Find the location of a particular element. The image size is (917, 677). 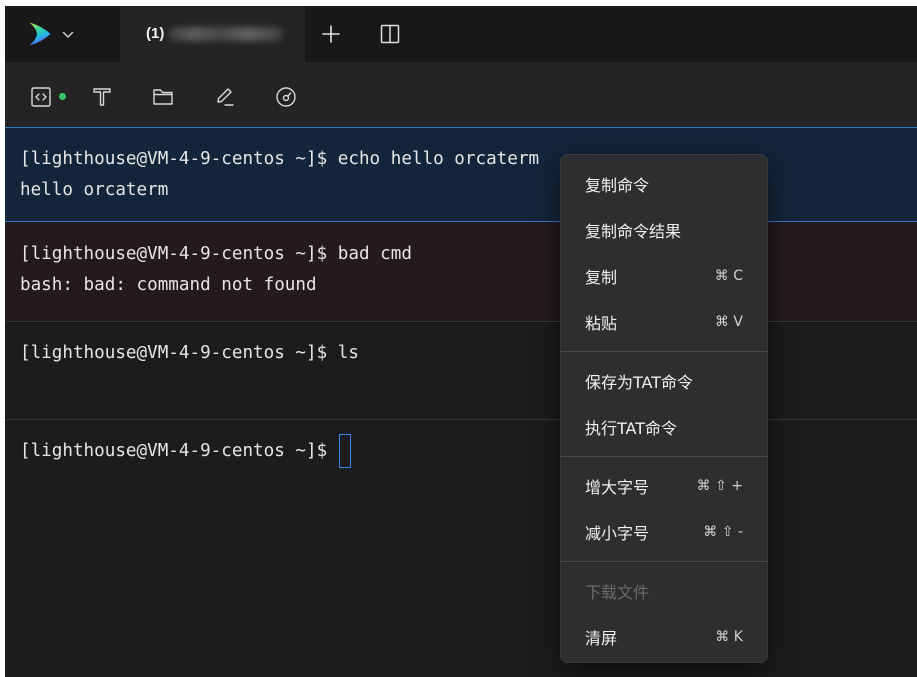

menu-item-label: 复制命令 is located at coordinates (617, 185).